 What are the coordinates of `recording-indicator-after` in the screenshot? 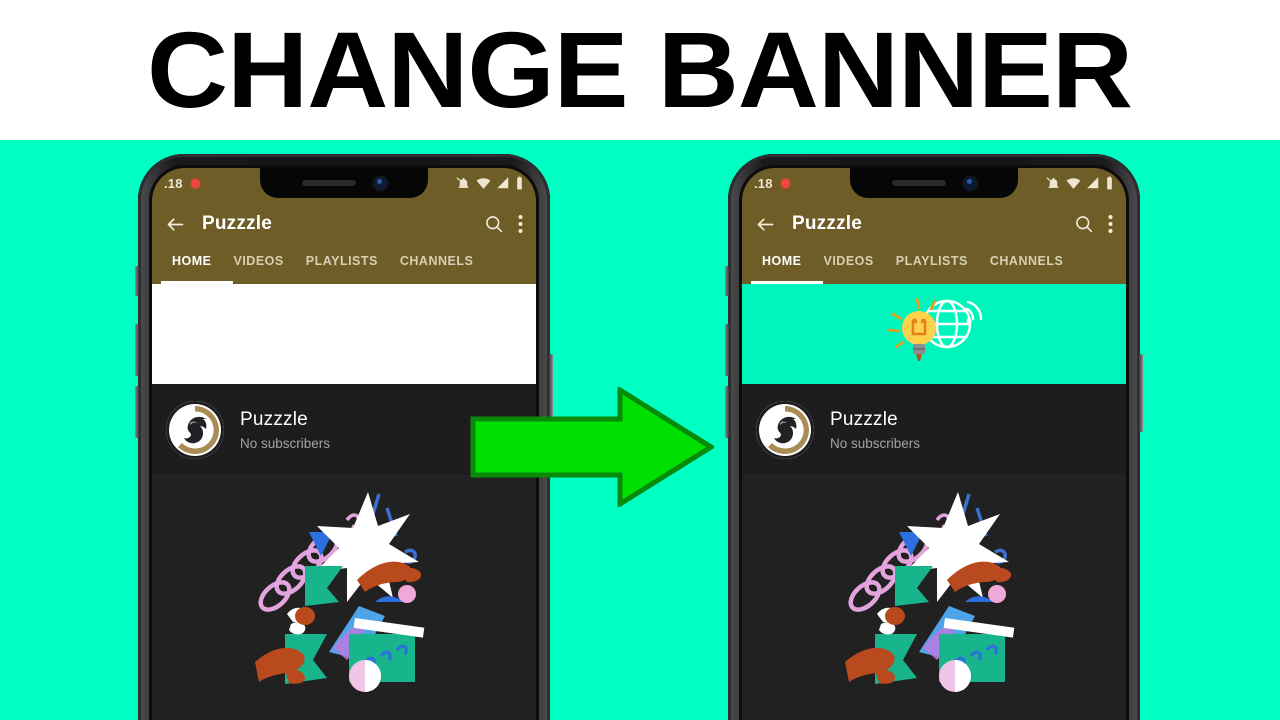 It's located at (785, 183).